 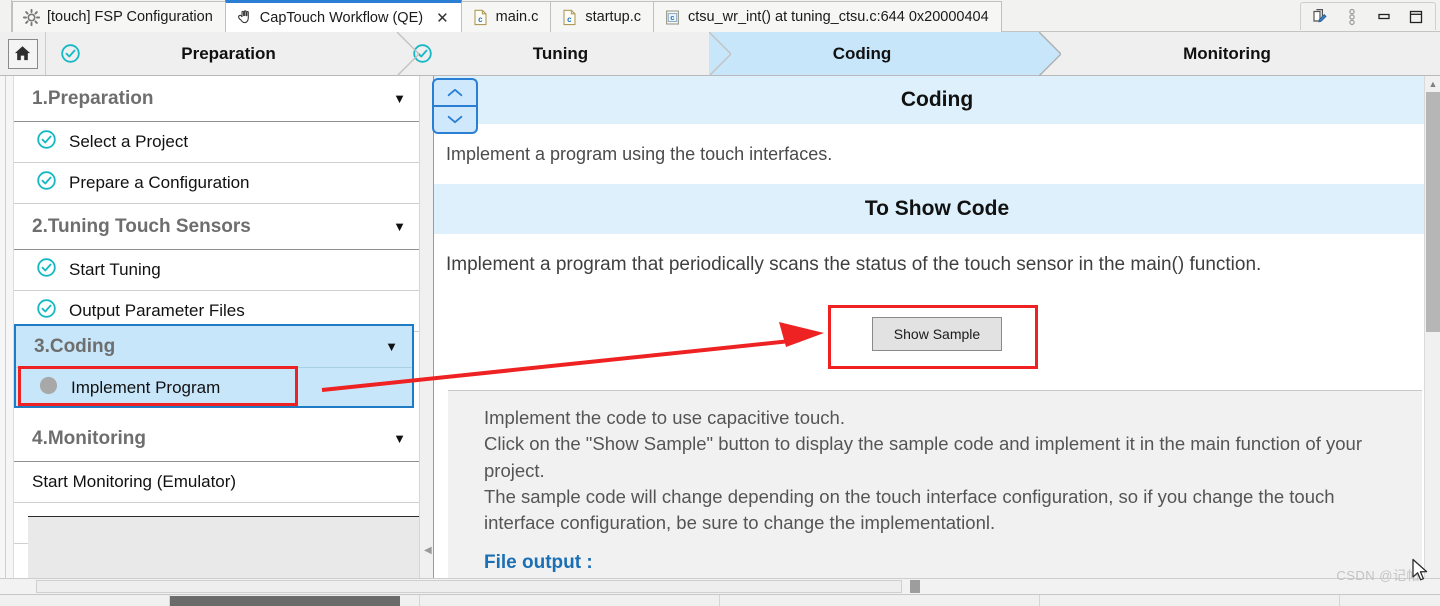 What do you see at coordinates (141, 226) in the screenshot?
I see `tree-group-label: 2.Tuning Touch Sensors` at bounding box center [141, 226].